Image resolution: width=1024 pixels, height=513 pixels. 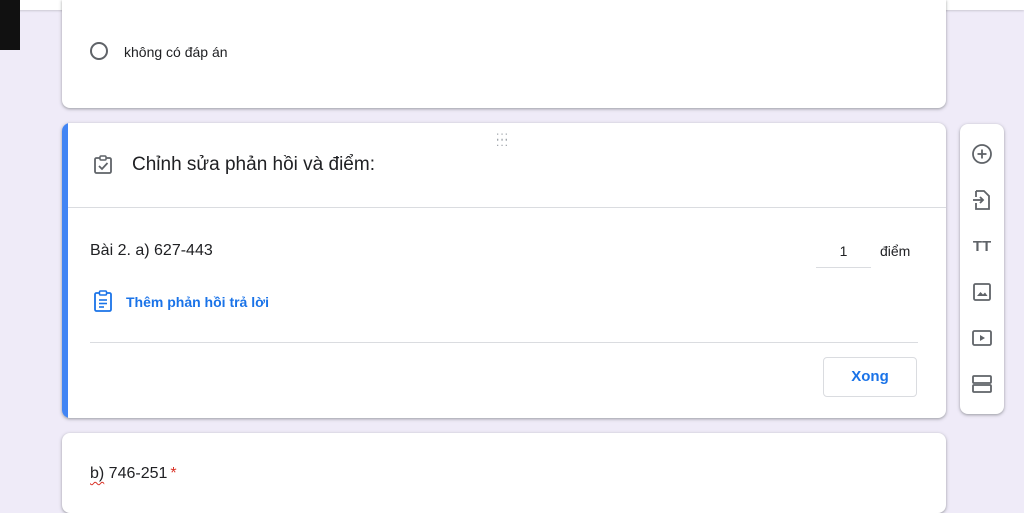 What do you see at coordinates (982, 269) in the screenshot?
I see `side-toolbar: TT` at bounding box center [982, 269].